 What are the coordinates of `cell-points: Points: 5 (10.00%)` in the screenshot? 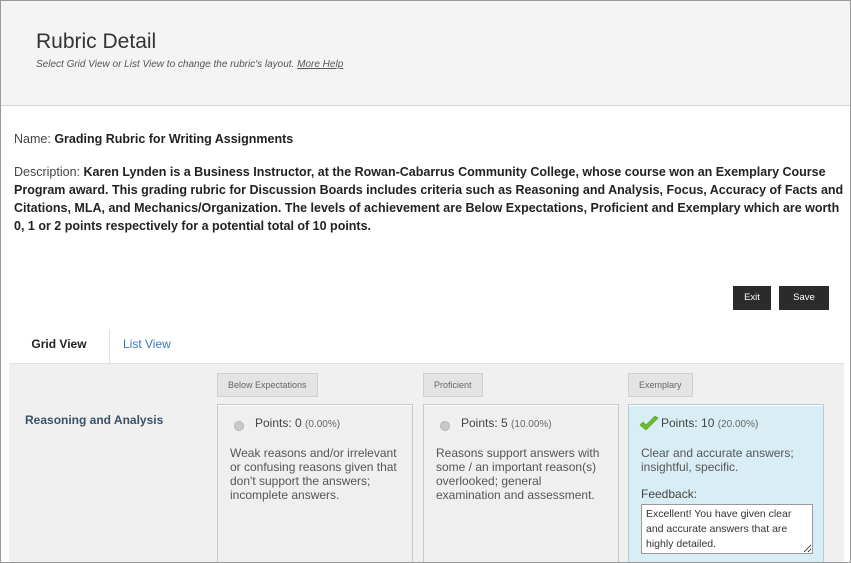 It's located at (506, 423).